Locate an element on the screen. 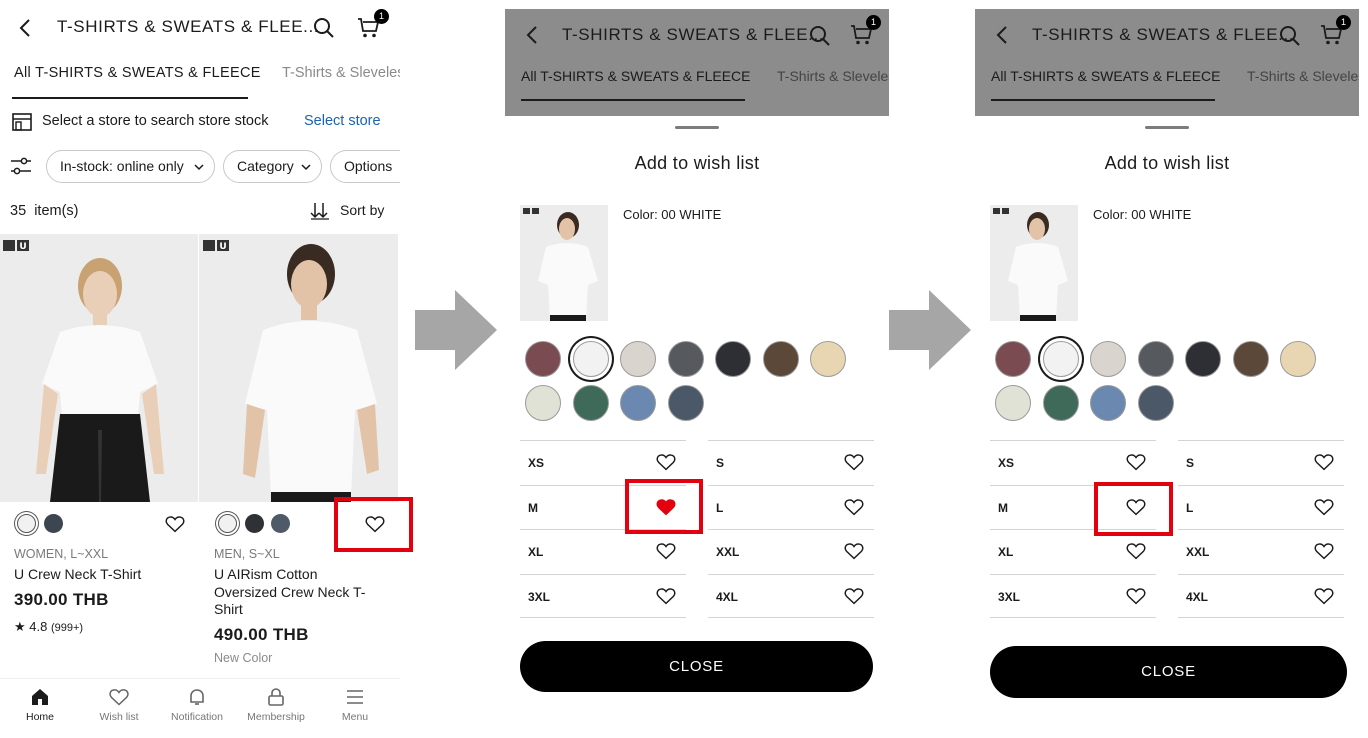 Image resolution: width=1368 pixels, height=738 pixels. sheet-title: Add to wish list is located at coordinates (1167, 163).